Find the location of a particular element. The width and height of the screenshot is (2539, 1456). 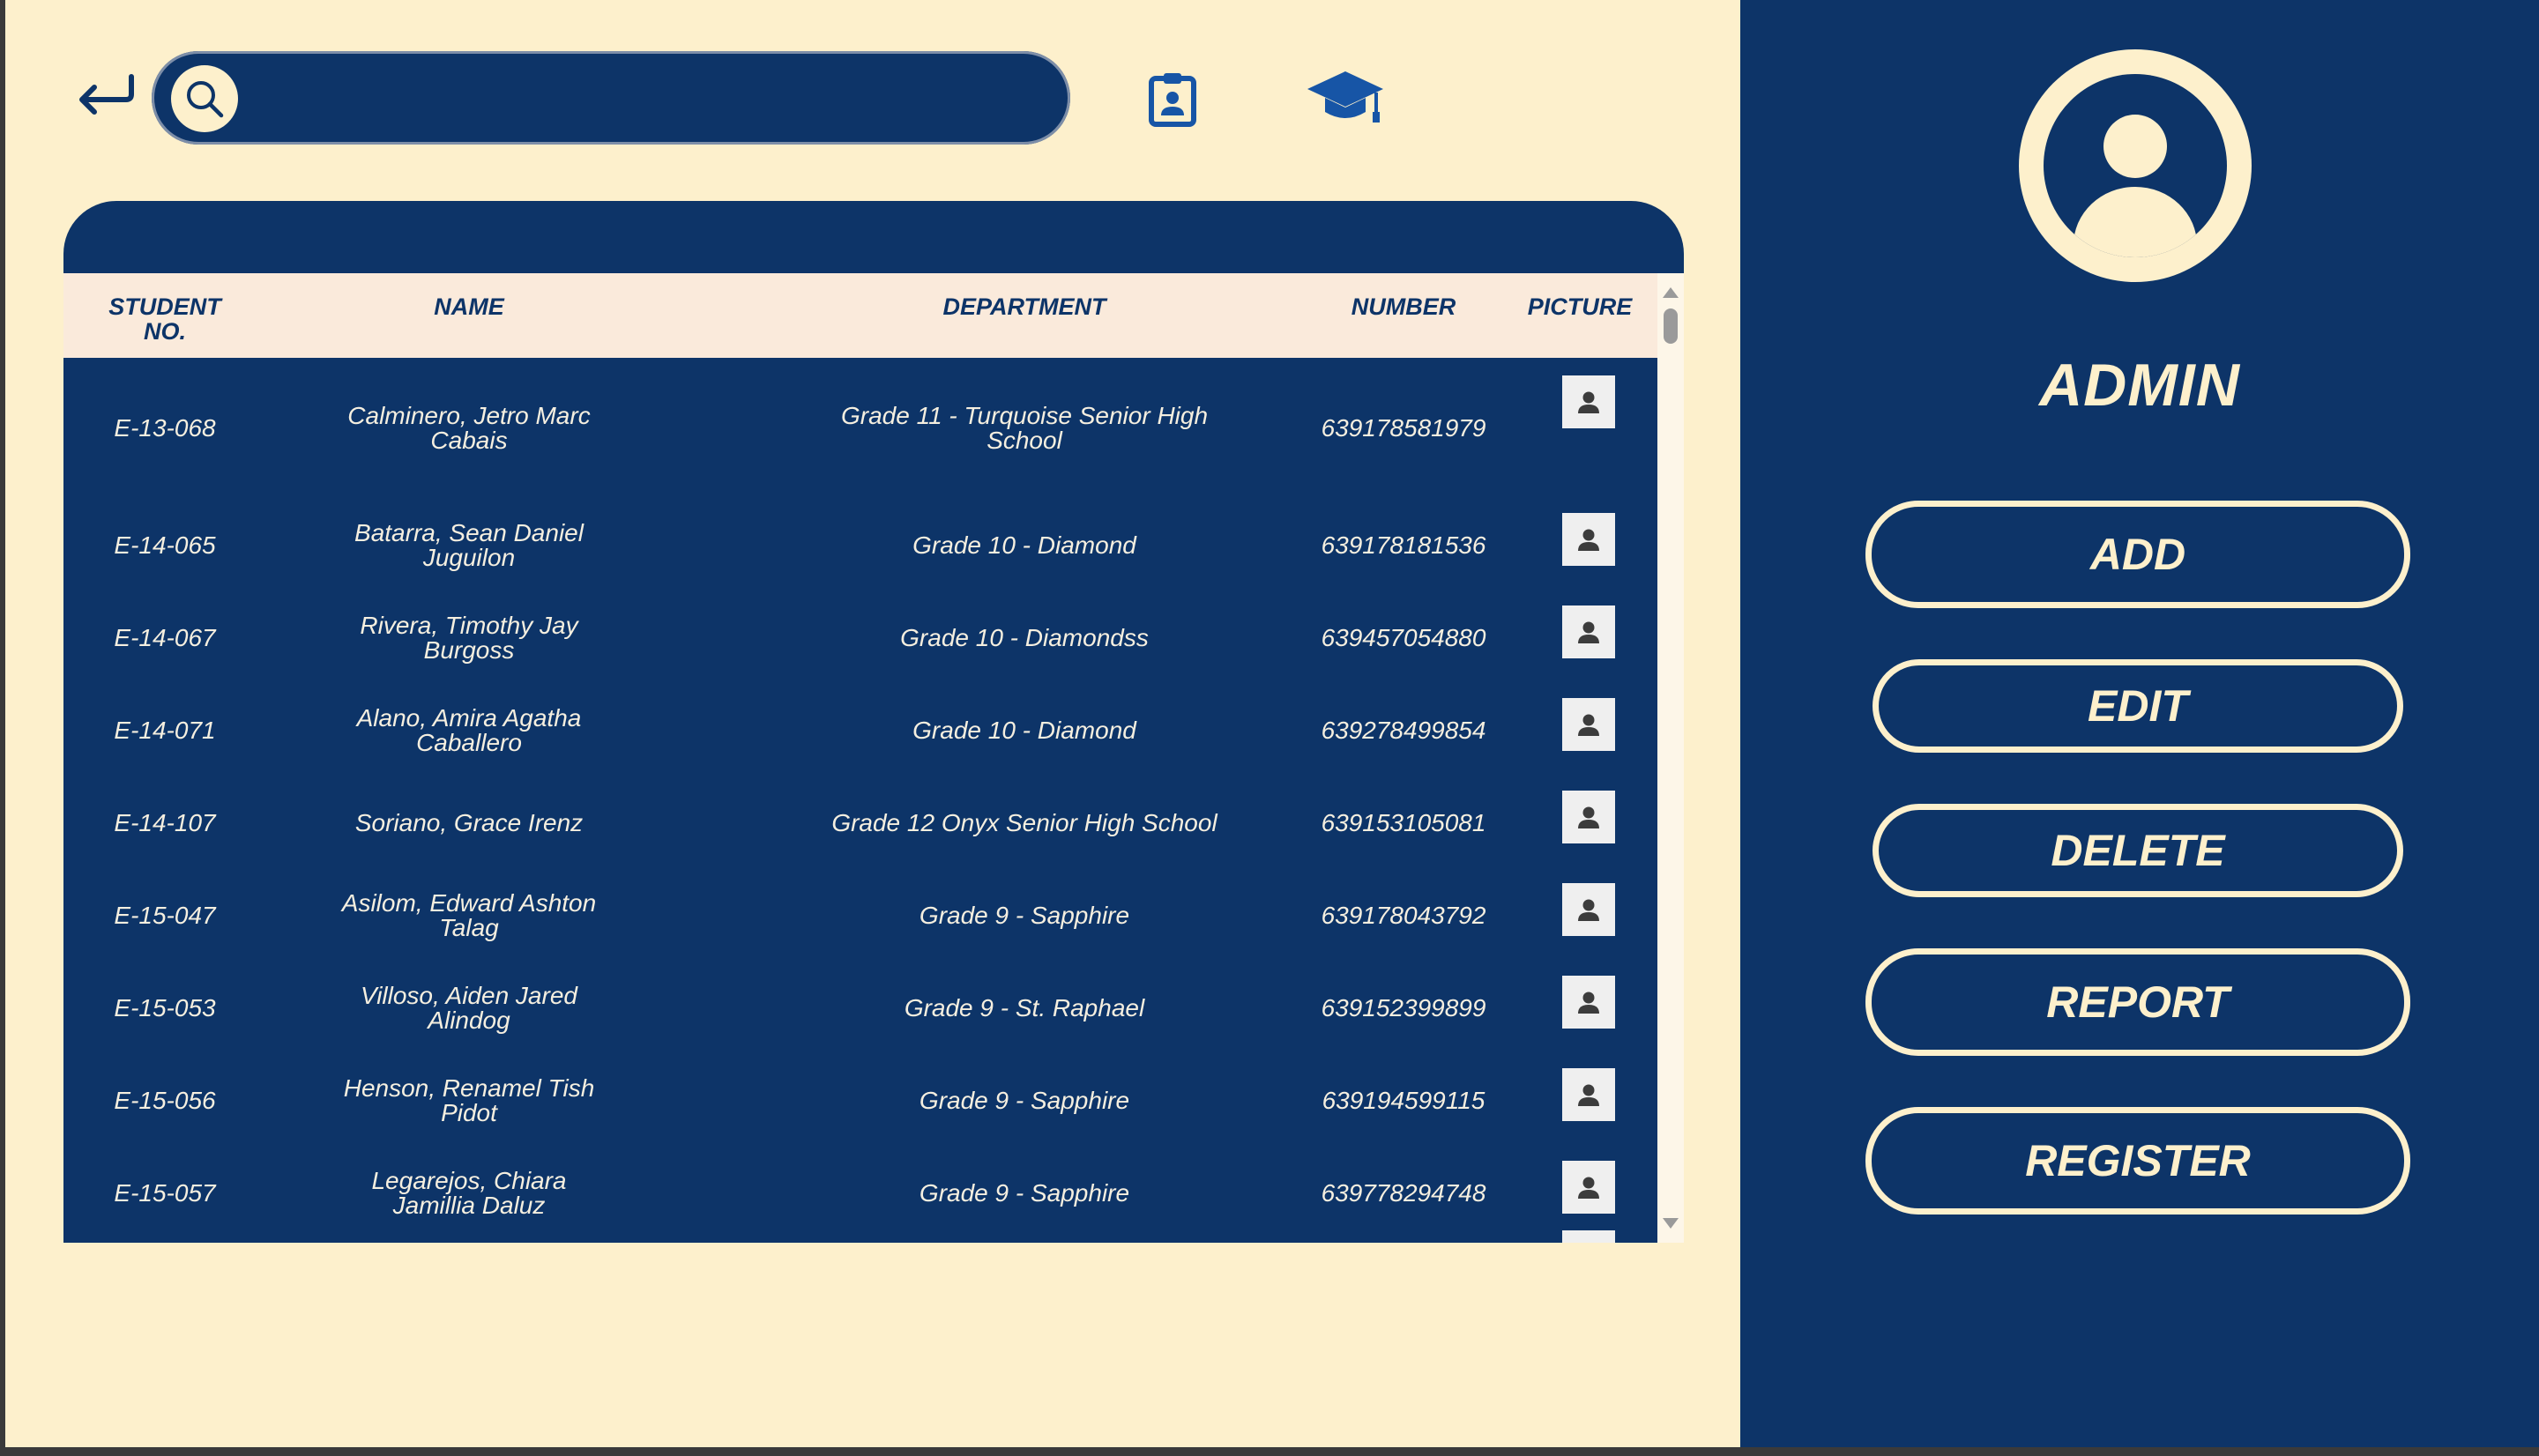

cell-number: 639278499854 is located at coordinates (1403, 730).